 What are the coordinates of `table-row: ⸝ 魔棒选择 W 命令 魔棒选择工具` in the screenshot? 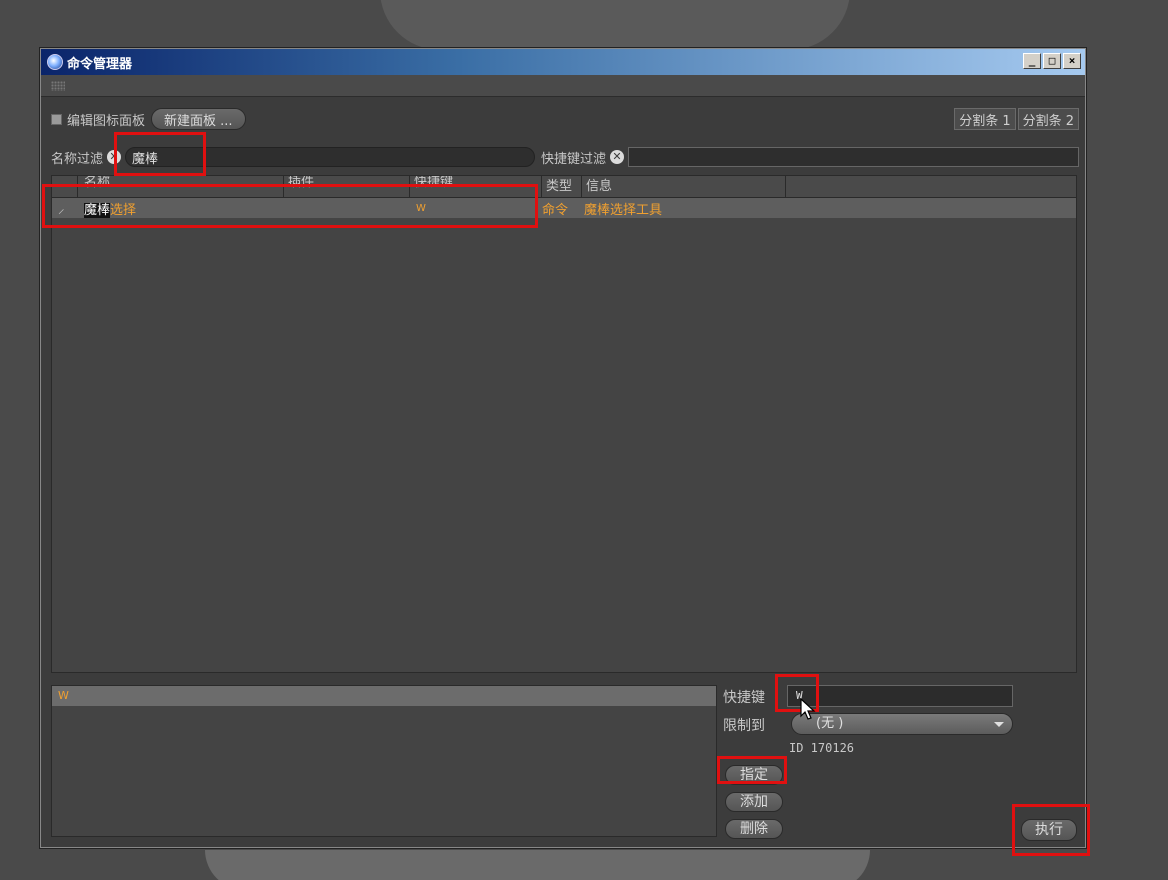 It's located at (564, 208).